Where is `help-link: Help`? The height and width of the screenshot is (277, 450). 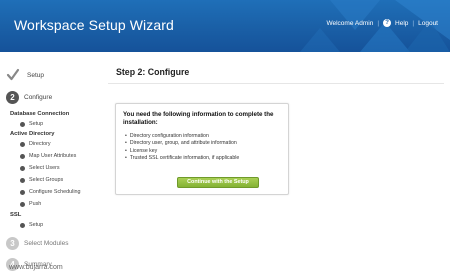 help-link: Help is located at coordinates (401, 23).